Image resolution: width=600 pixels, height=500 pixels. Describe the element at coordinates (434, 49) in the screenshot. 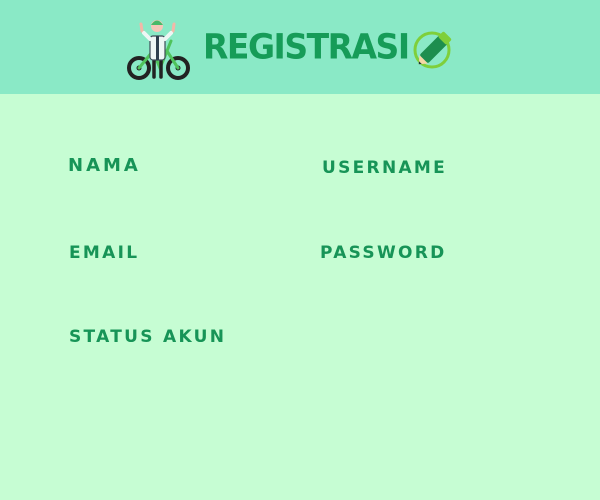

I see `pencil-icon` at that location.